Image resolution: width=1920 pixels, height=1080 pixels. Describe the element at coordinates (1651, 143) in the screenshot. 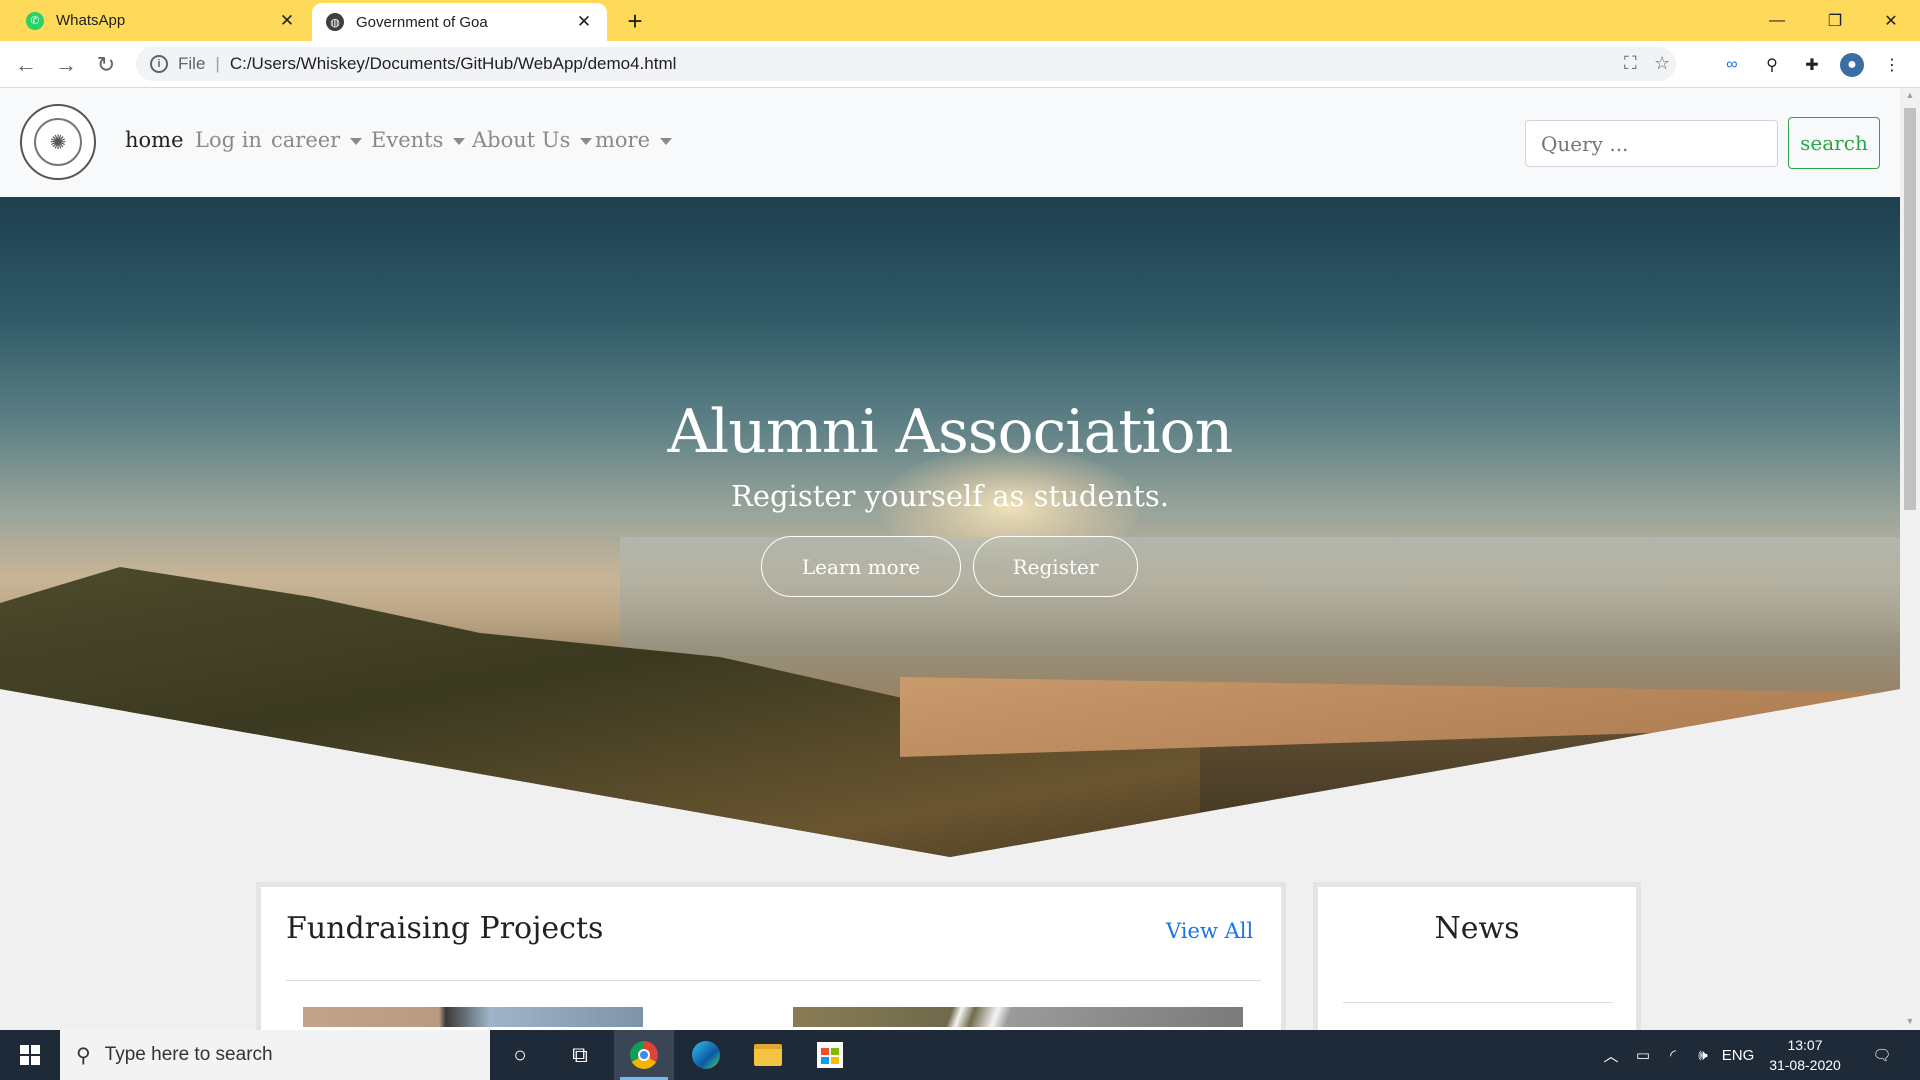

I see `search-input` at that location.